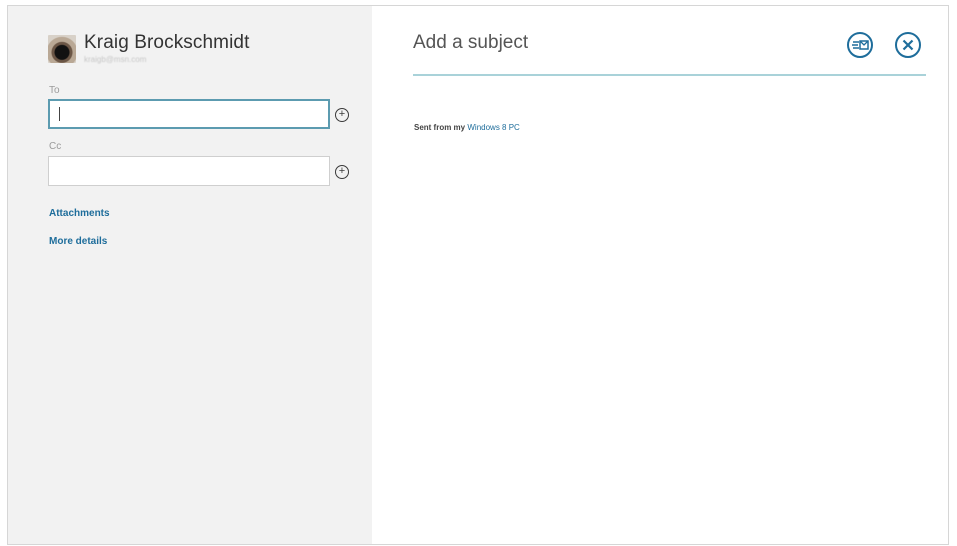  What do you see at coordinates (669, 75) in the screenshot?
I see `subject-underline` at bounding box center [669, 75].